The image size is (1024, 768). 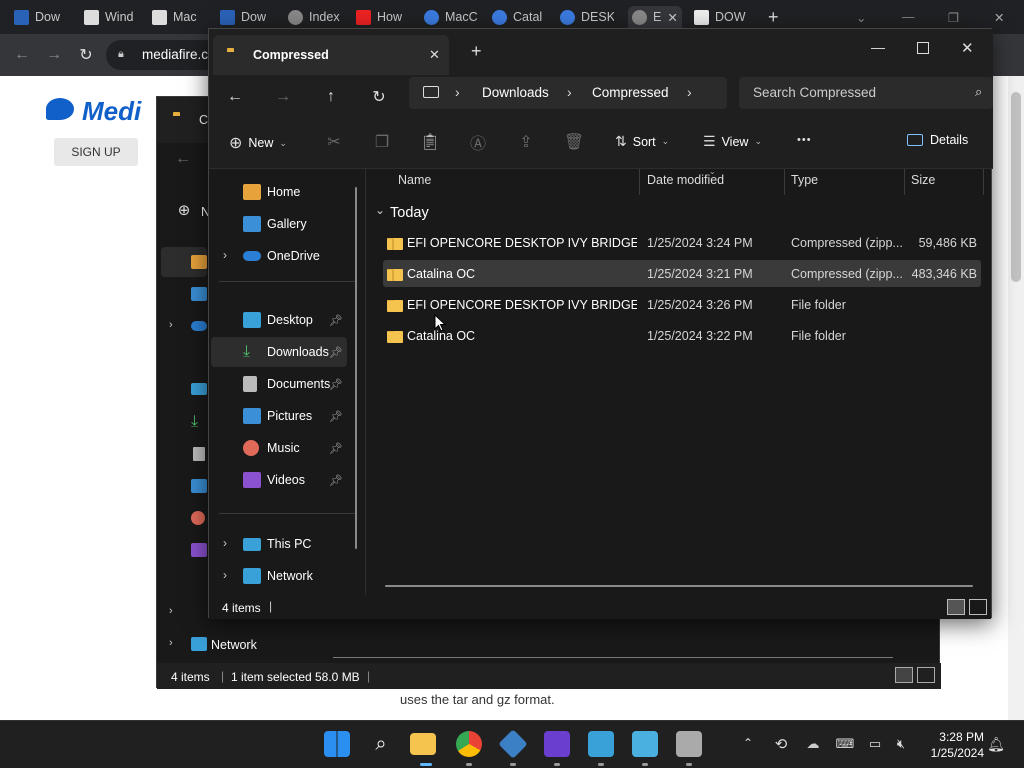 I want to click on browser-tab: DOW, so click(x=722, y=17).